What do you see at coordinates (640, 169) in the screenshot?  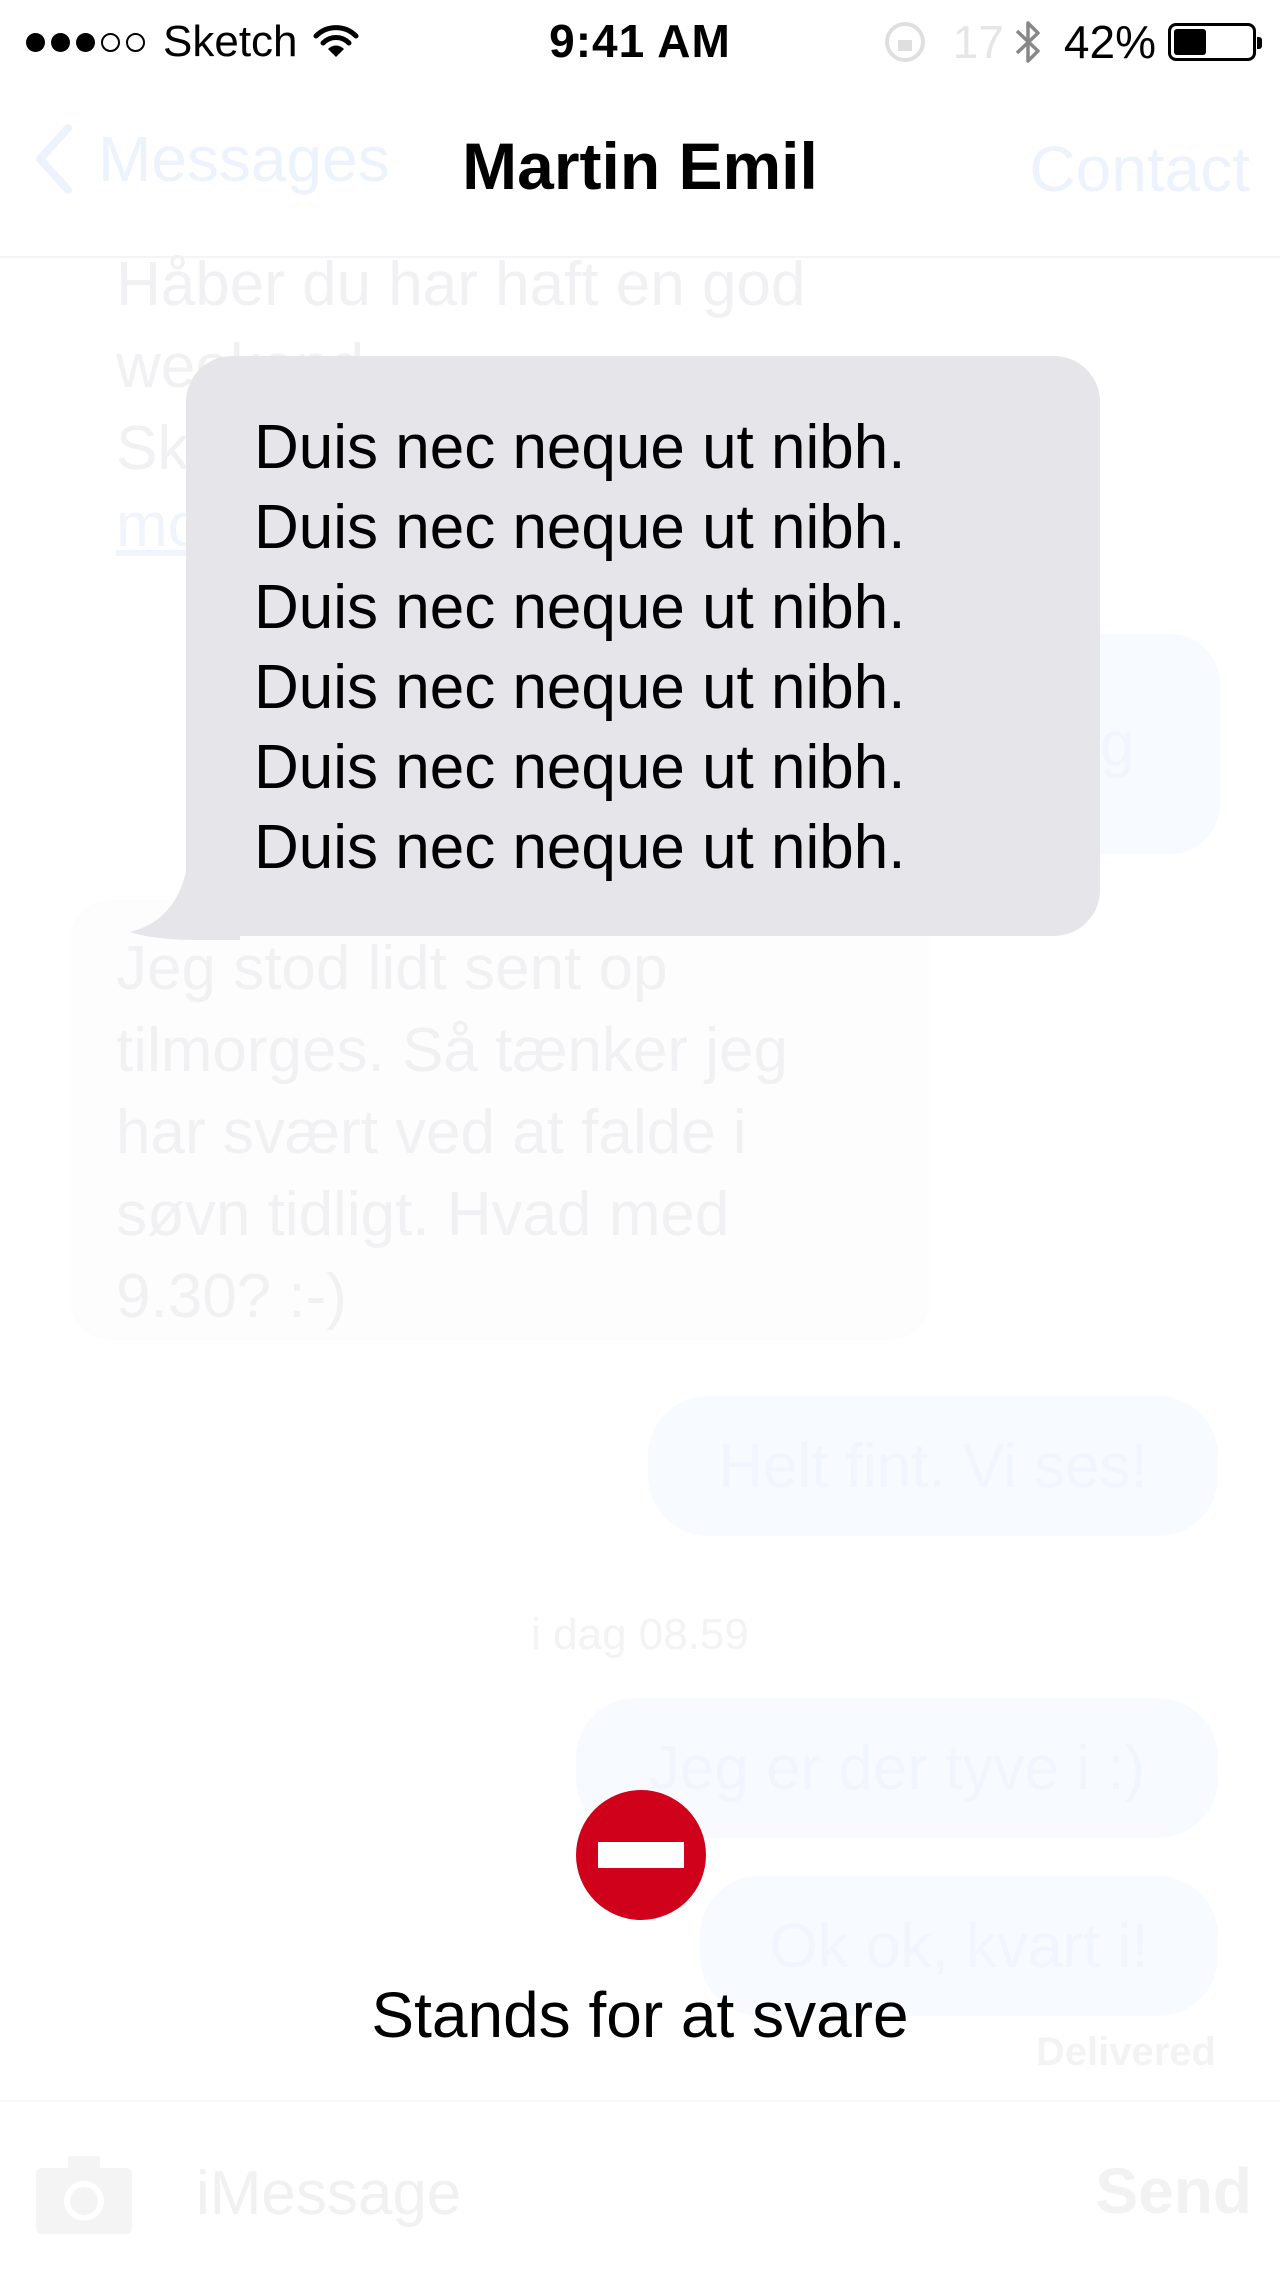 I see `navigation-bar: Messages Martin Emil Contact` at bounding box center [640, 169].